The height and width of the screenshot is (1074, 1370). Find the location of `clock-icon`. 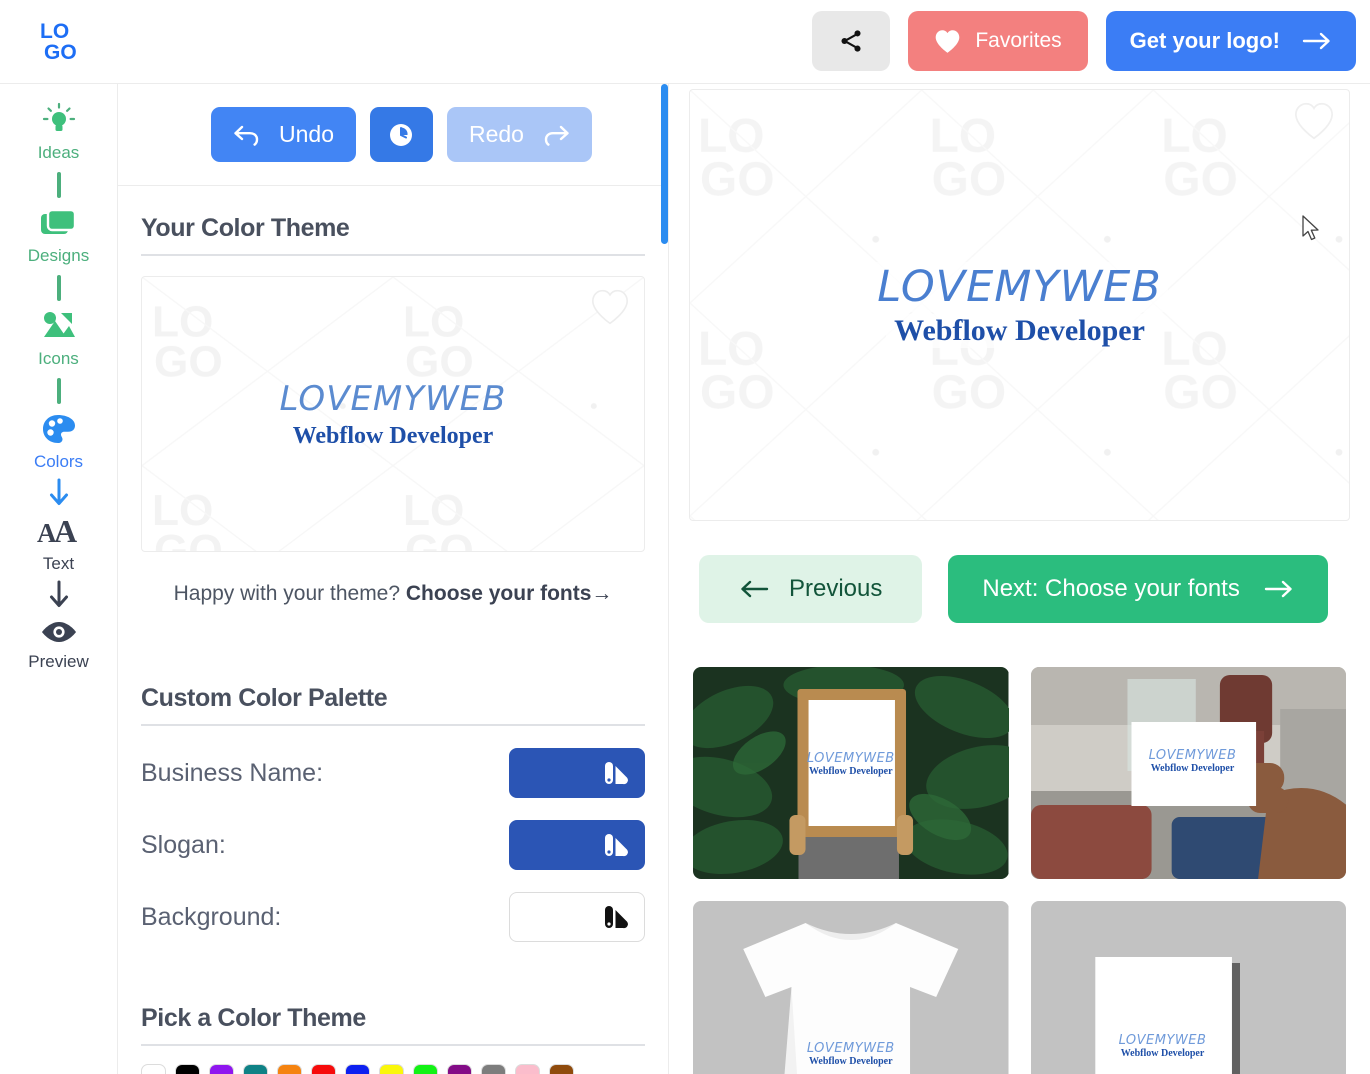

clock-icon is located at coordinates (401, 134).